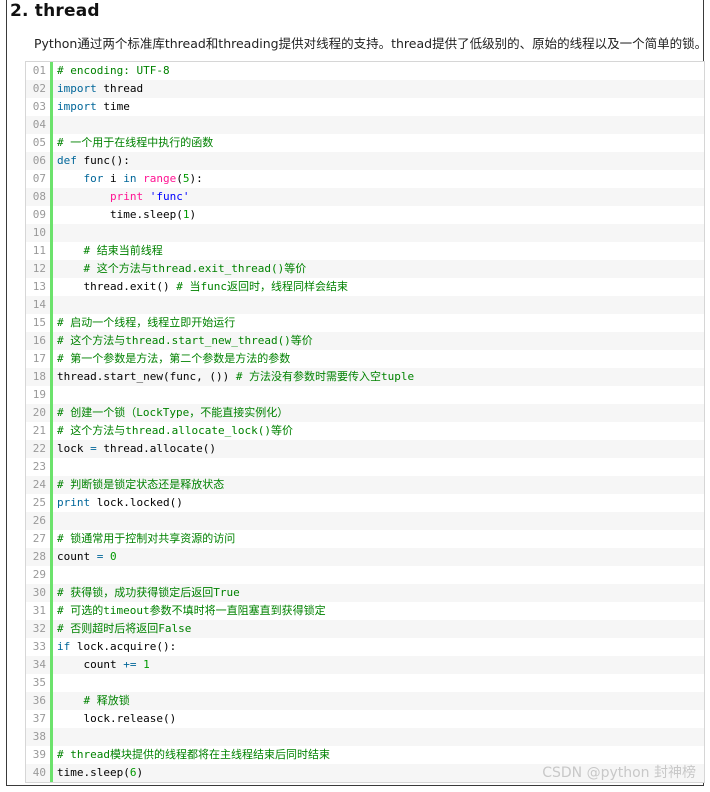  I want to click on code-text: if lock.acquire():, so click(116, 647).